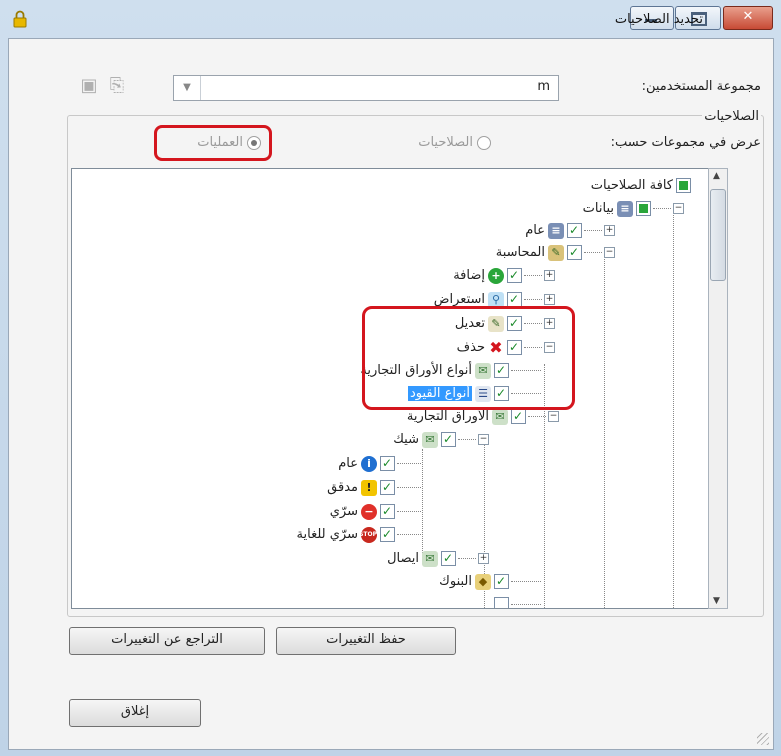 The image size is (781, 756). What do you see at coordinates (543, 86) in the screenshot?
I see `user-group-value: m` at bounding box center [543, 86].